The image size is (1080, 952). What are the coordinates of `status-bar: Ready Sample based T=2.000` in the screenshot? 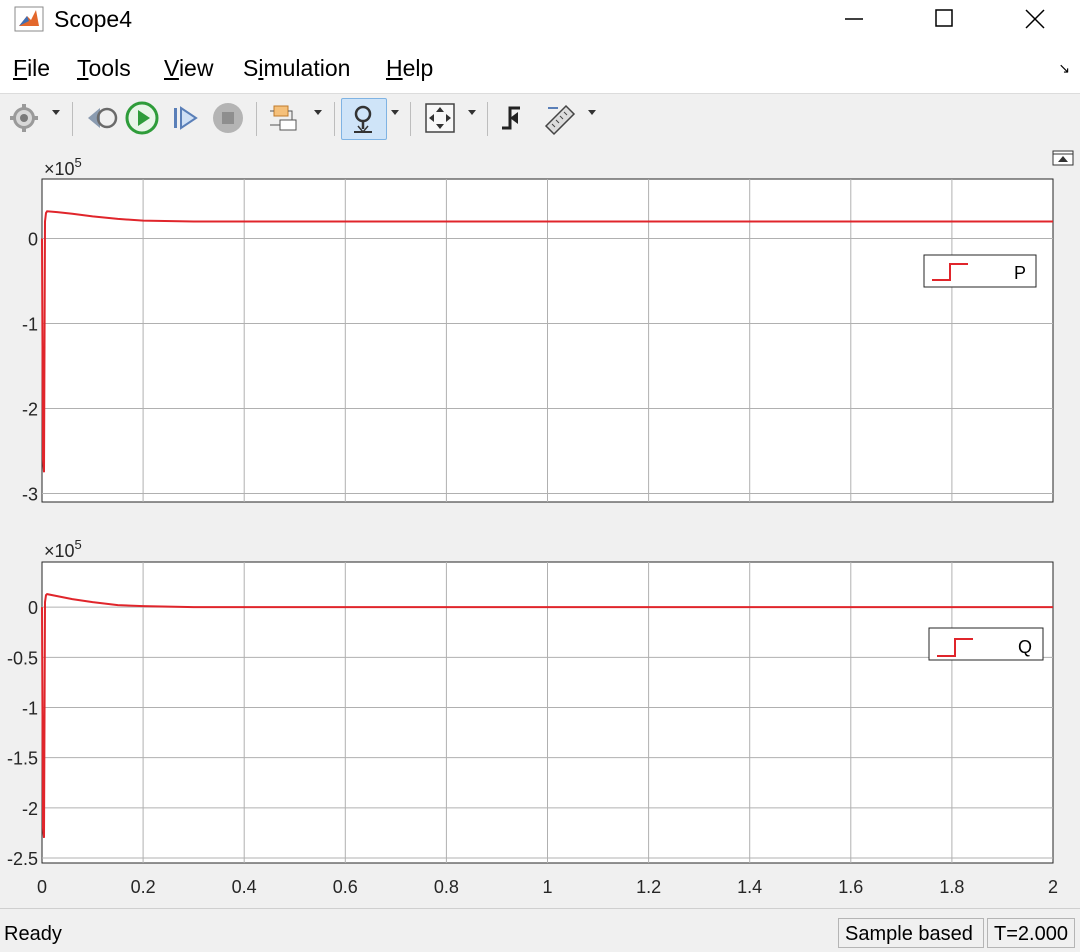 It's located at (540, 930).